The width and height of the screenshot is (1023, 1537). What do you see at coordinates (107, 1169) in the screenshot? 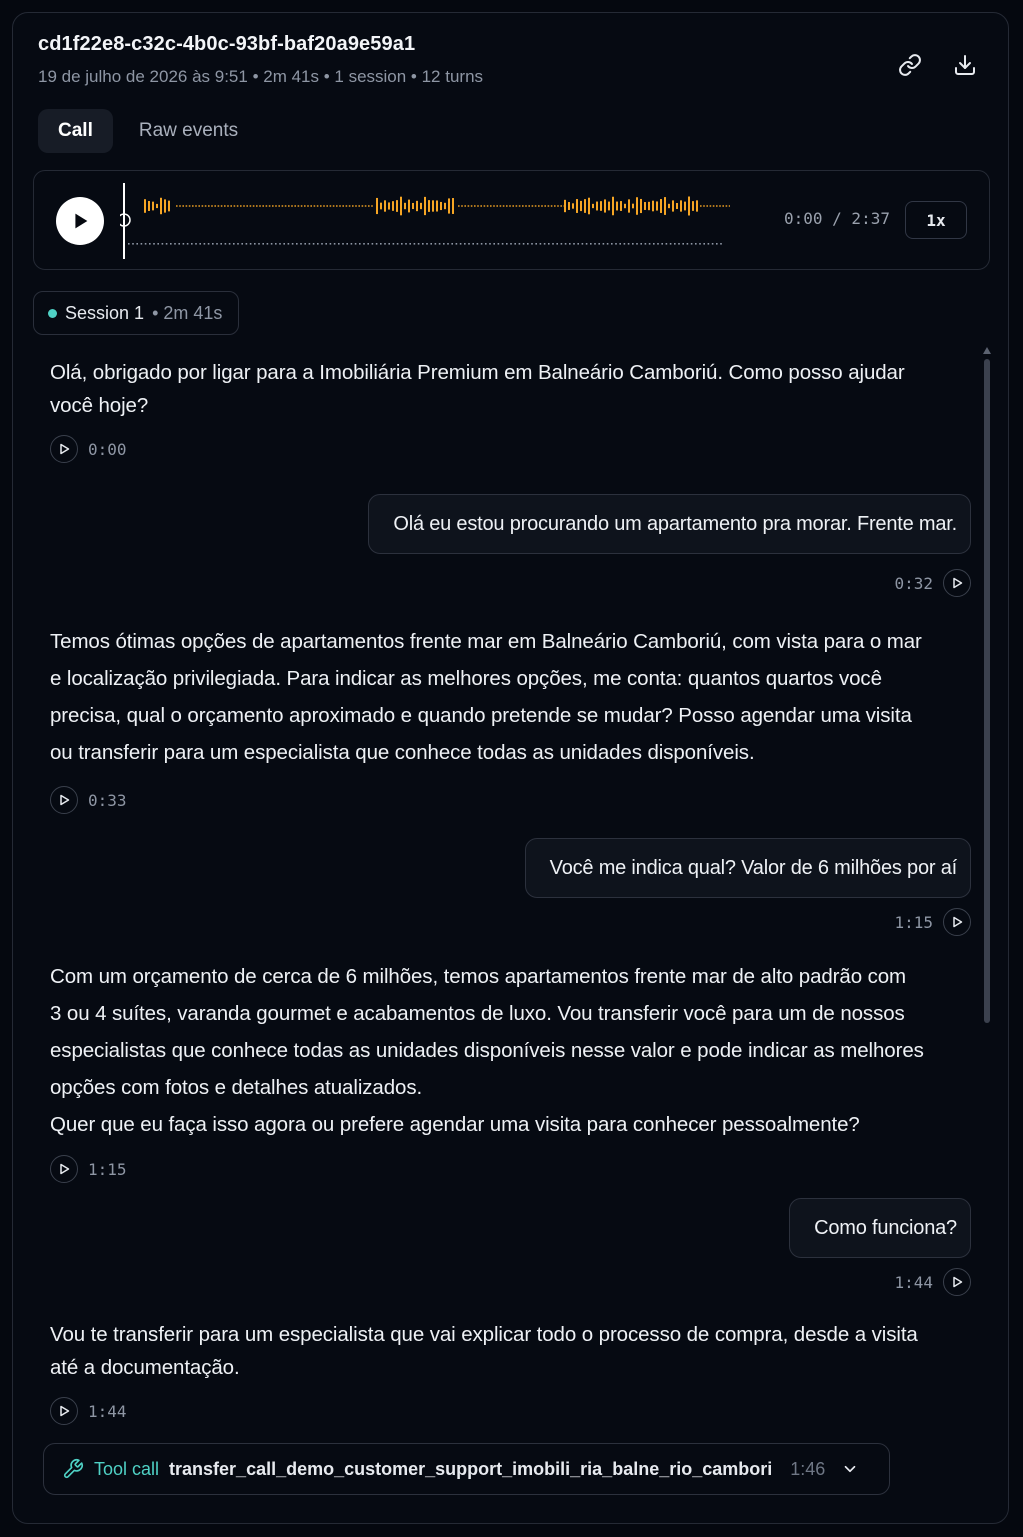
I see `turn-time: 1:15` at bounding box center [107, 1169].